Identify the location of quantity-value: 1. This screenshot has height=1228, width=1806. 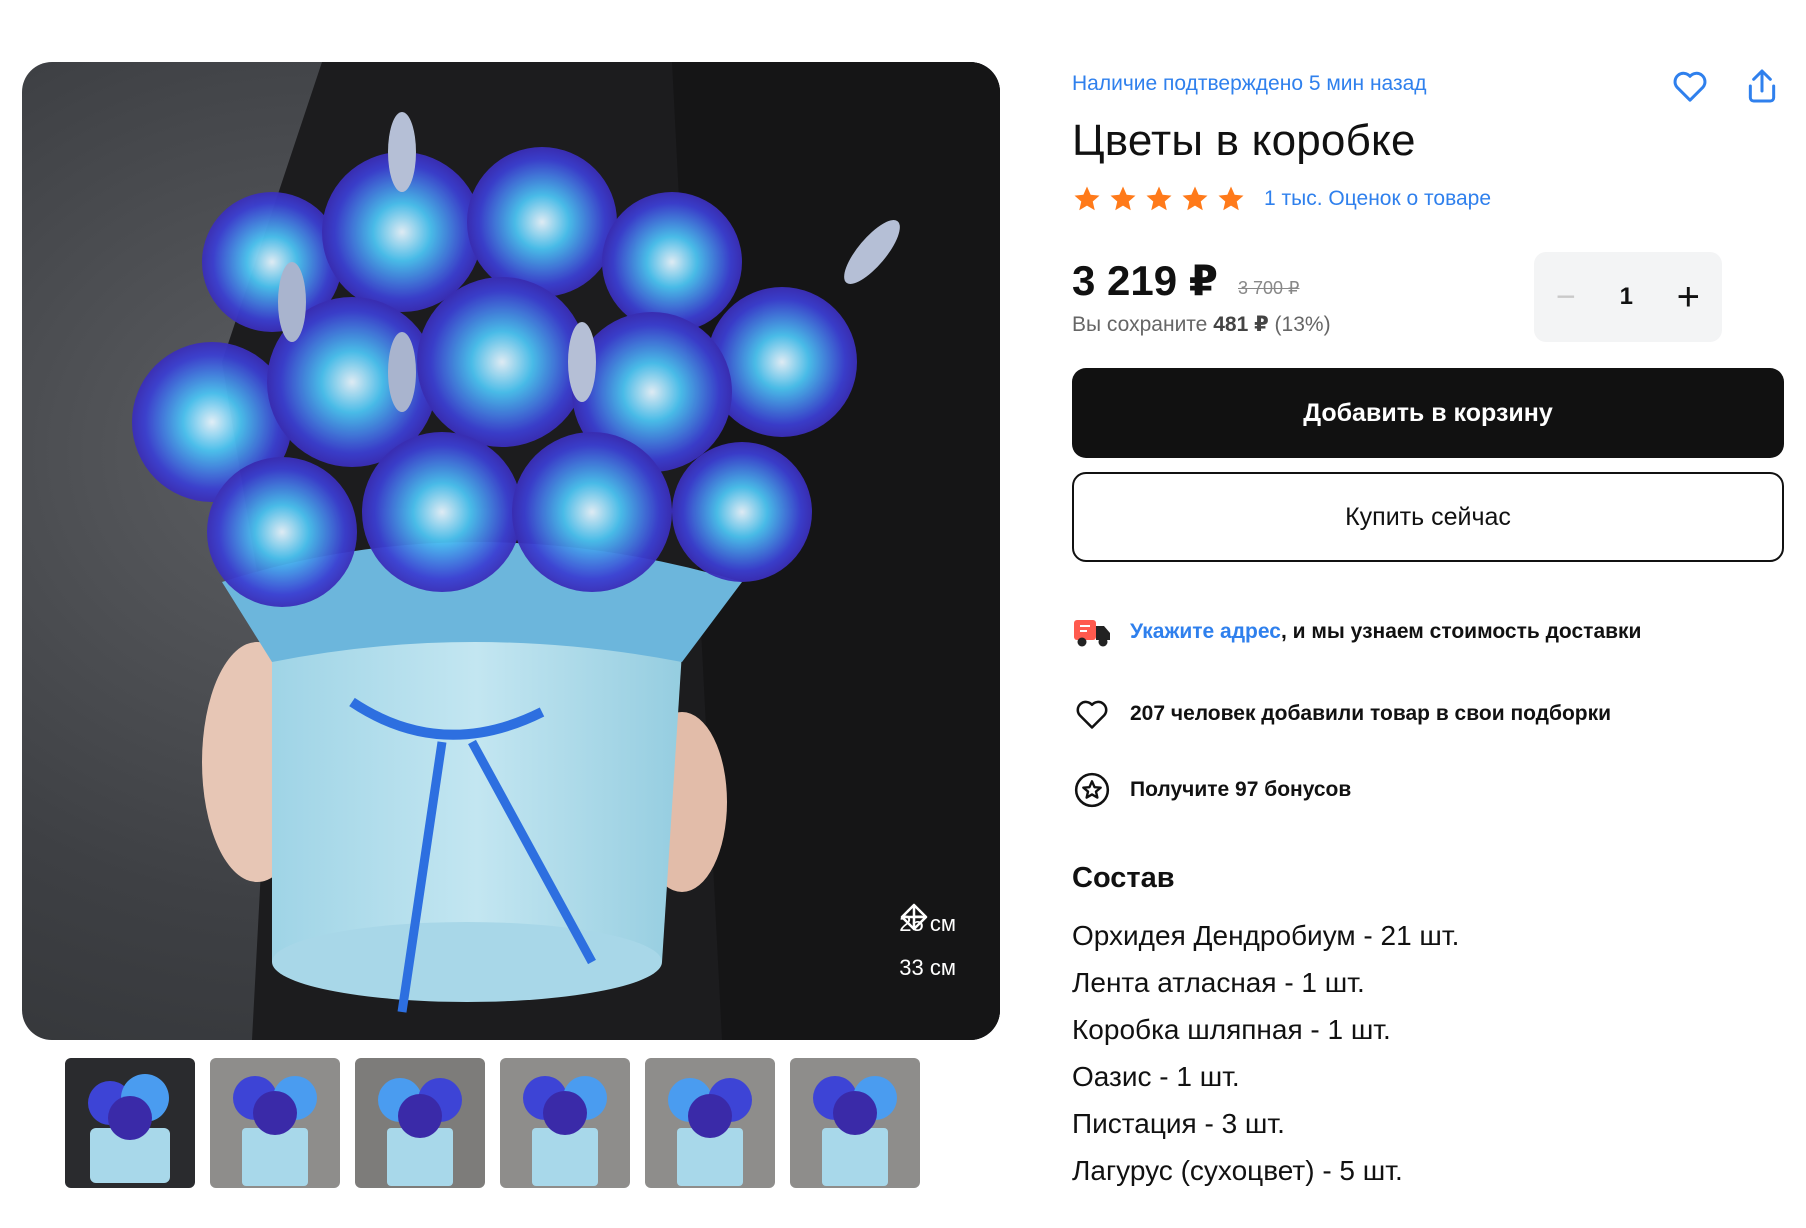
(1626, 297).